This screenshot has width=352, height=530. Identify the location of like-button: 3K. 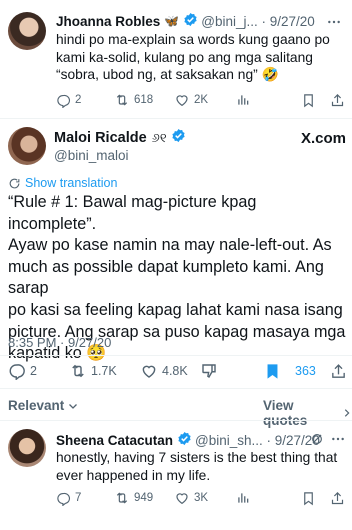
(191, 498).